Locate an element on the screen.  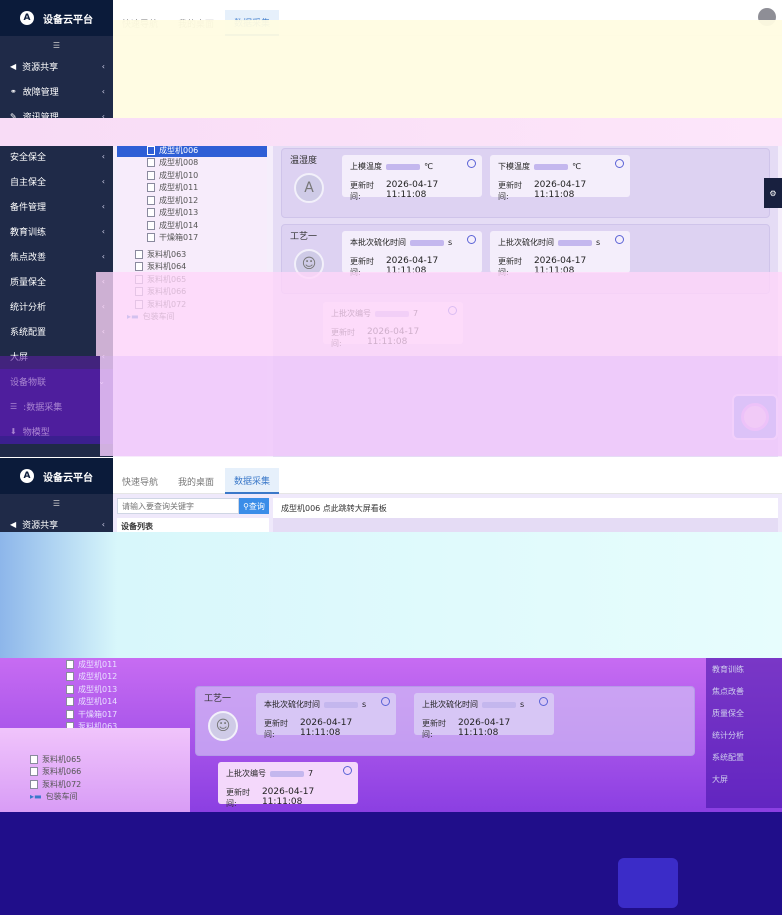
card-cure-time: 本批次硫化时间 s 更新时间: 2026-04-17 11:11:08 is located at coordinates (412, 254).